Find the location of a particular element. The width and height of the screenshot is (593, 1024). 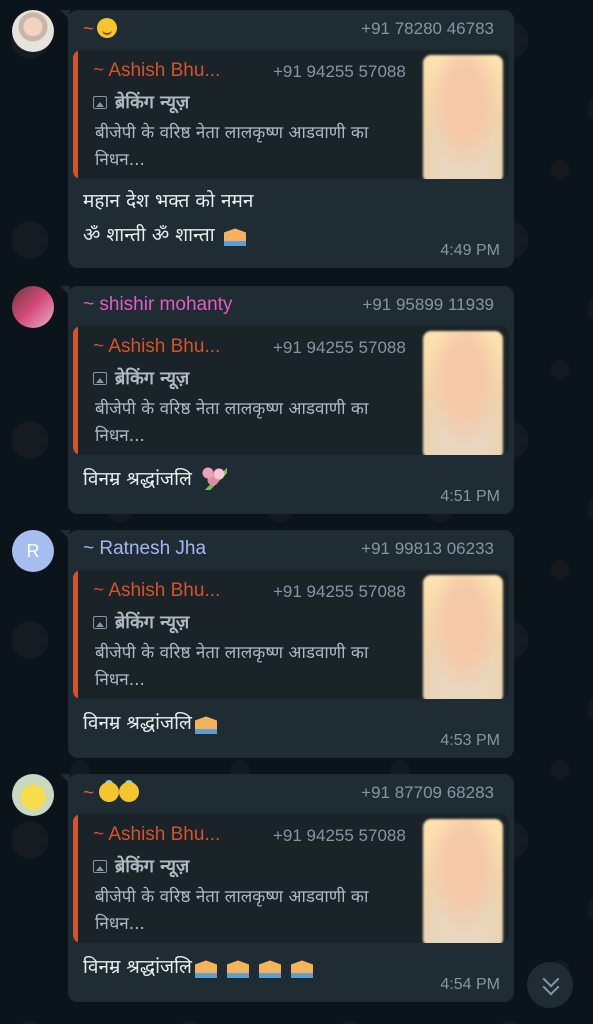

message-time: 4:49 PM is located at coordinates (470, 250).